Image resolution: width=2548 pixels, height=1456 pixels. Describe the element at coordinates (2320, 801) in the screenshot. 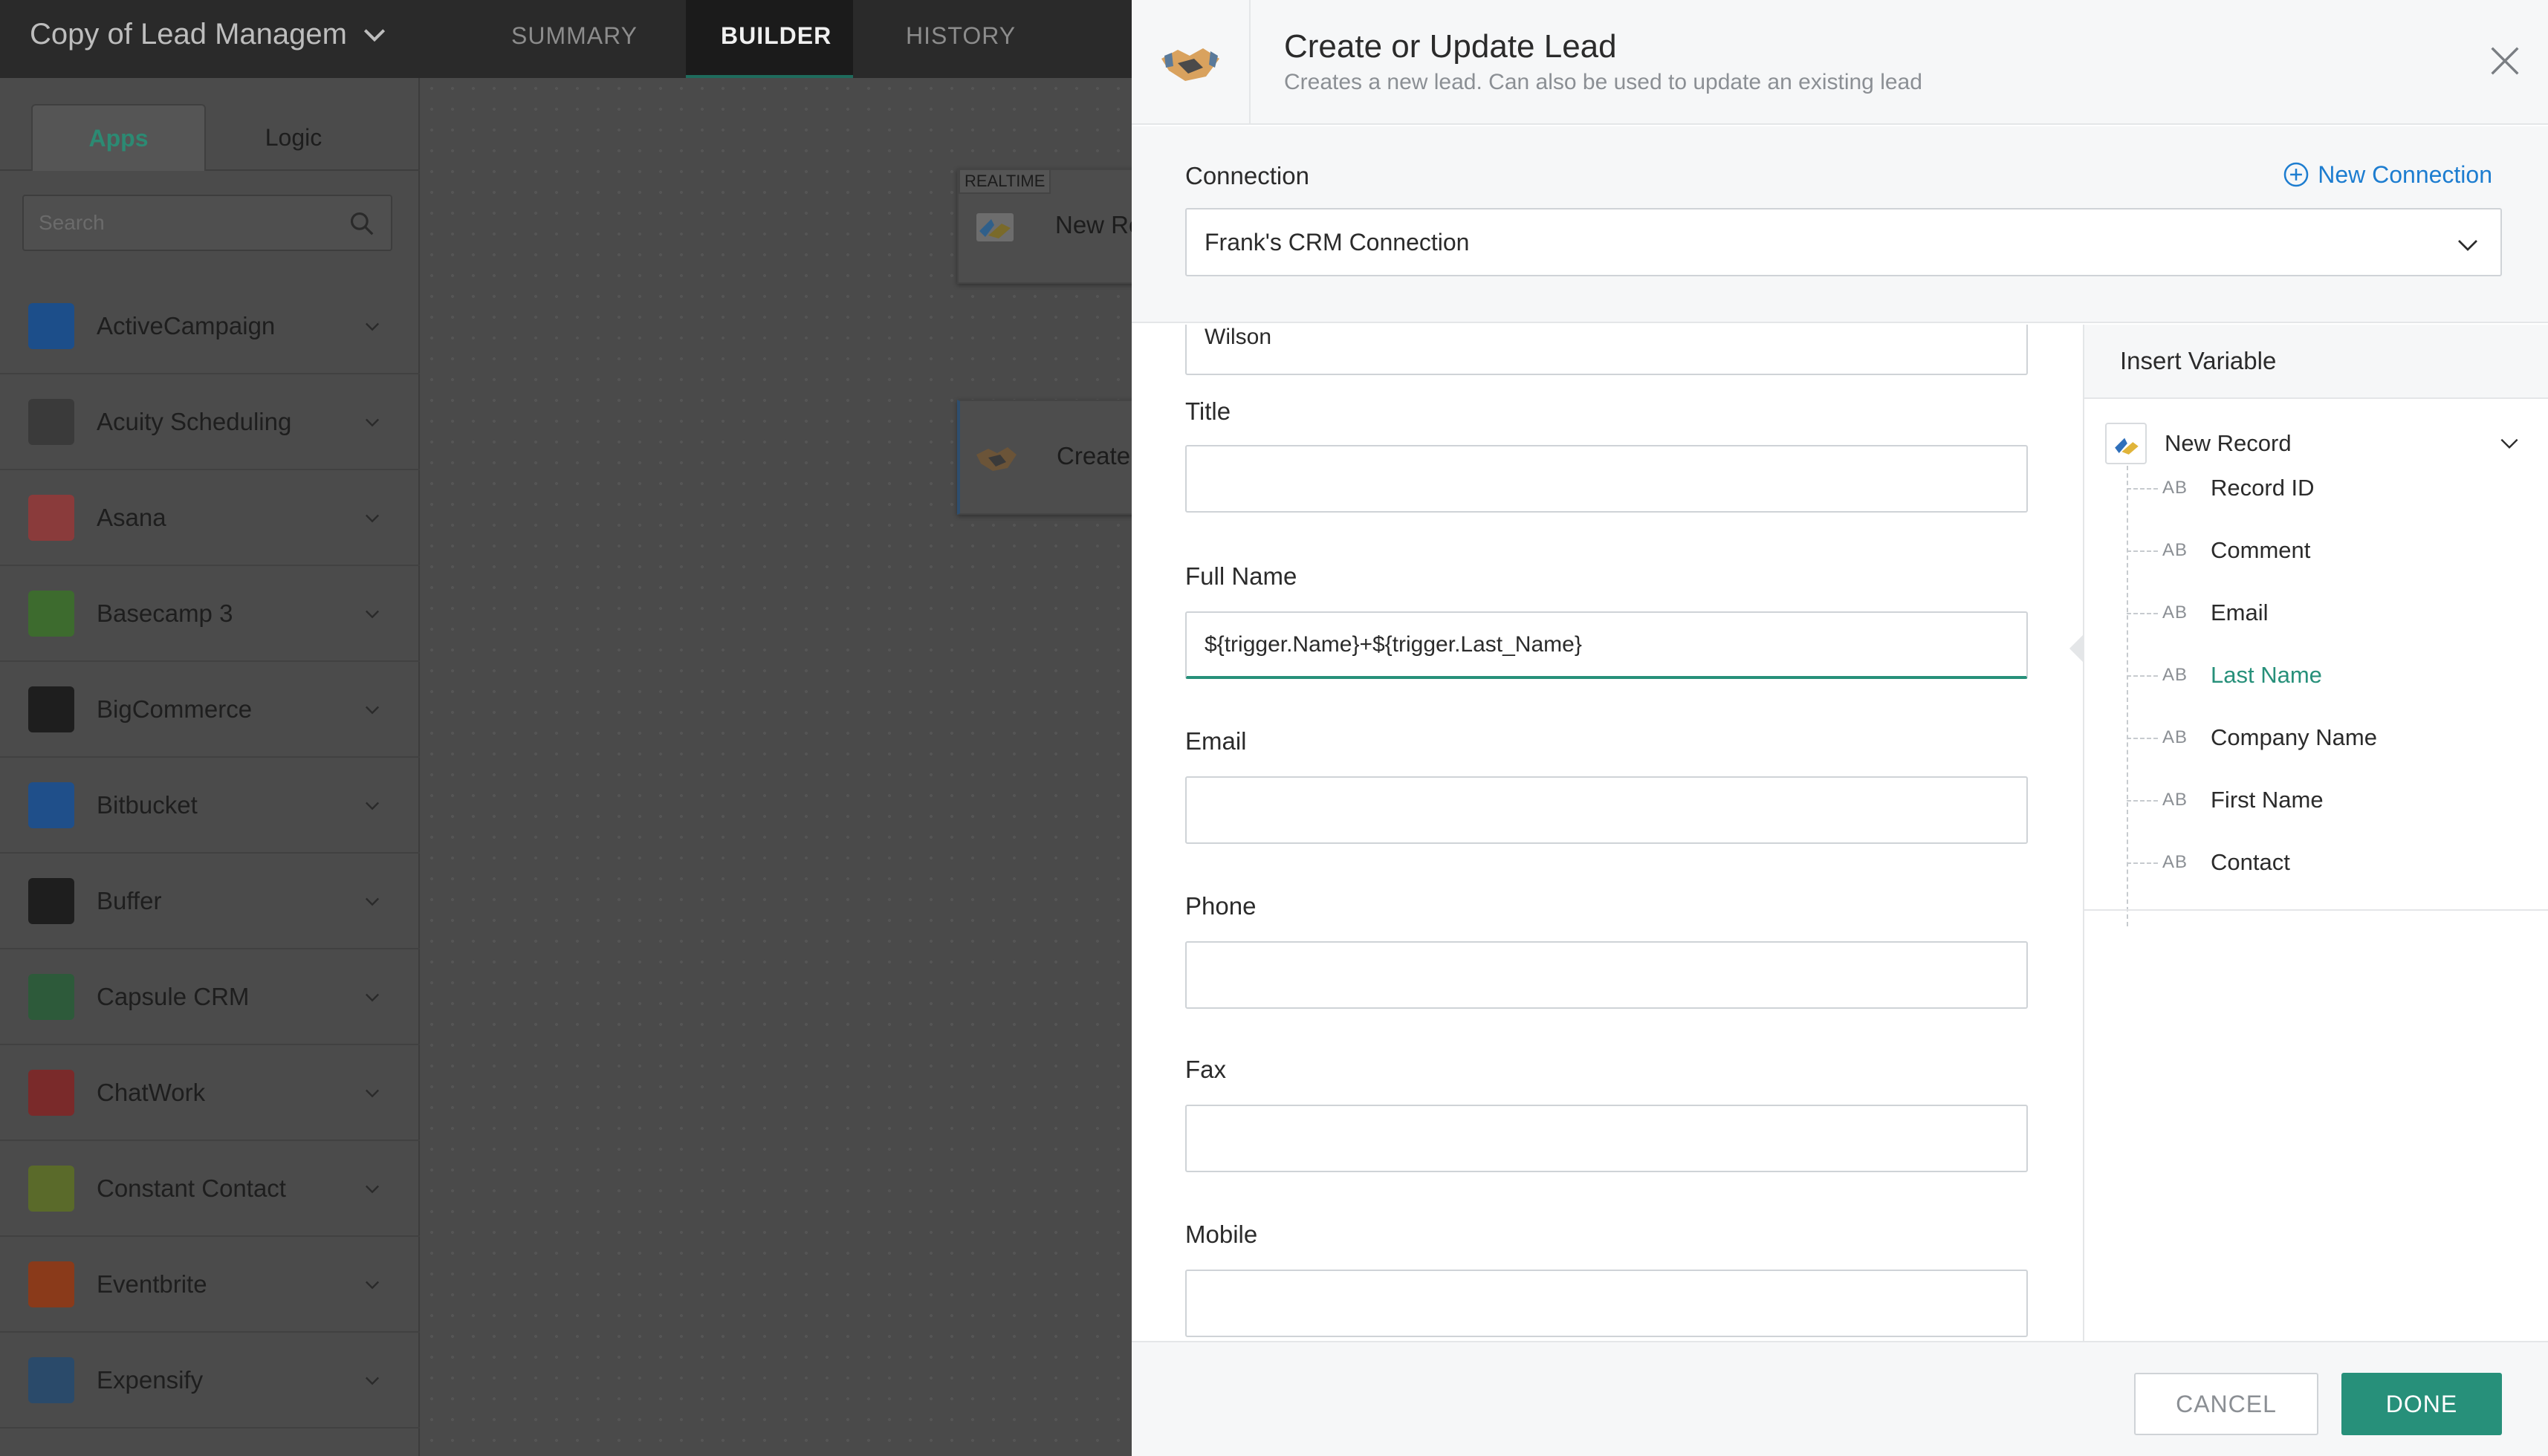

I see `variable-item: AB First Name` at that location.